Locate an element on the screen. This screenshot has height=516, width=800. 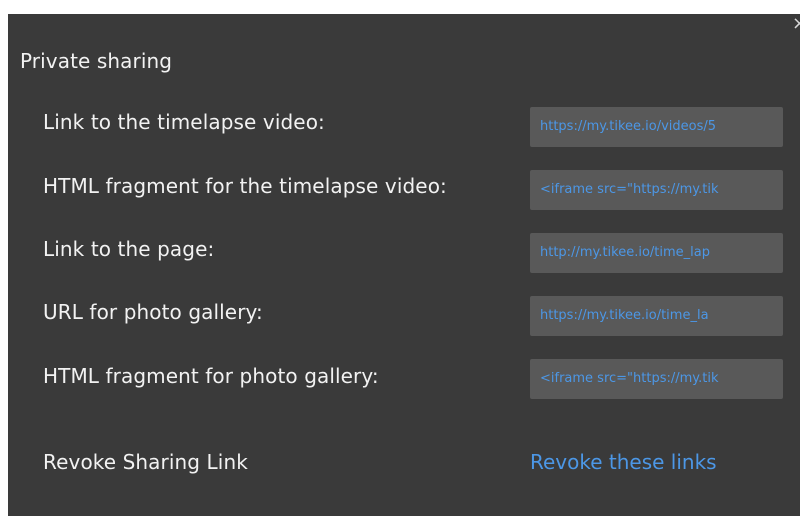
label-timelapse-video-html: HTML fragment for the timelapse video: is located at coordinates (245, 186).